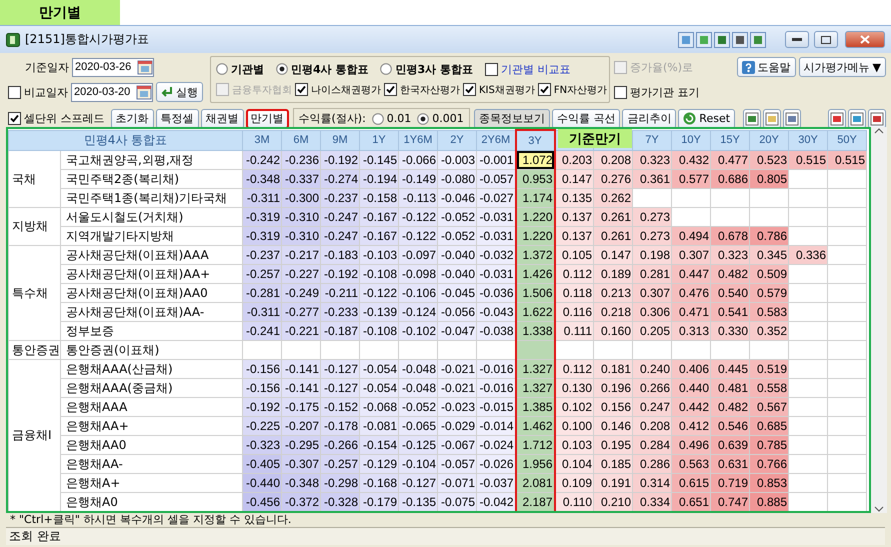 The height and width of the screenshot is (547, 891). Describe the element at coordinates (730, 274) in the screenshot. I see `value-cell: 0.482` at that location.